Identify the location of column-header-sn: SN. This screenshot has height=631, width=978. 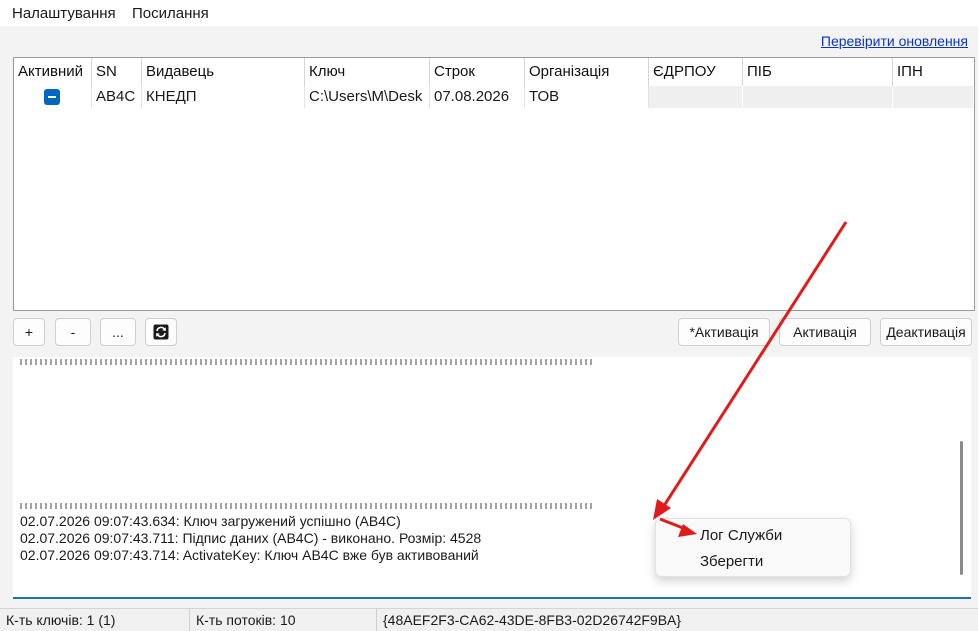
(117, 72).